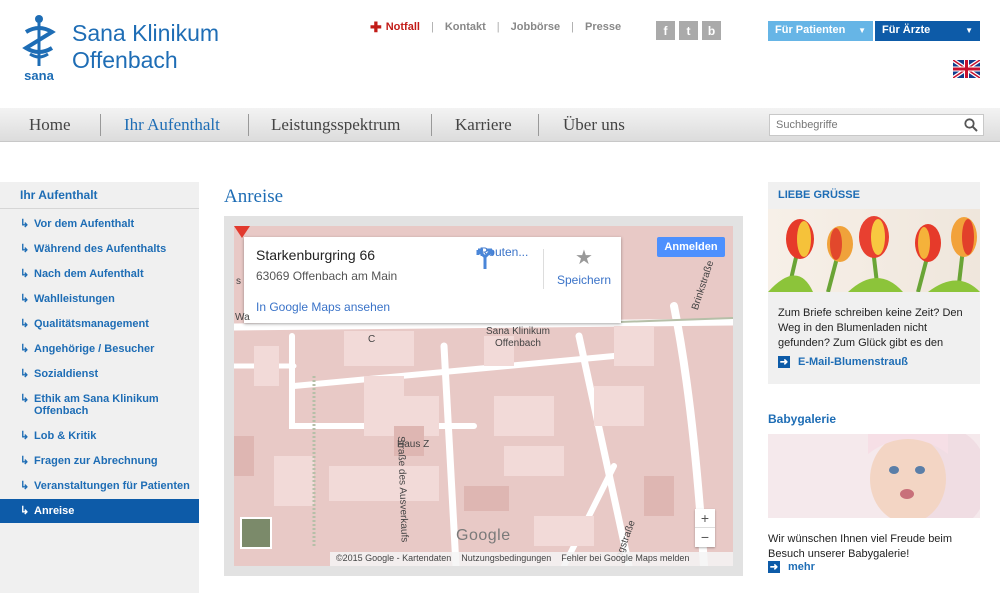  I want to click on search-placeholder: Suchbegriffe, so click(807, 125).